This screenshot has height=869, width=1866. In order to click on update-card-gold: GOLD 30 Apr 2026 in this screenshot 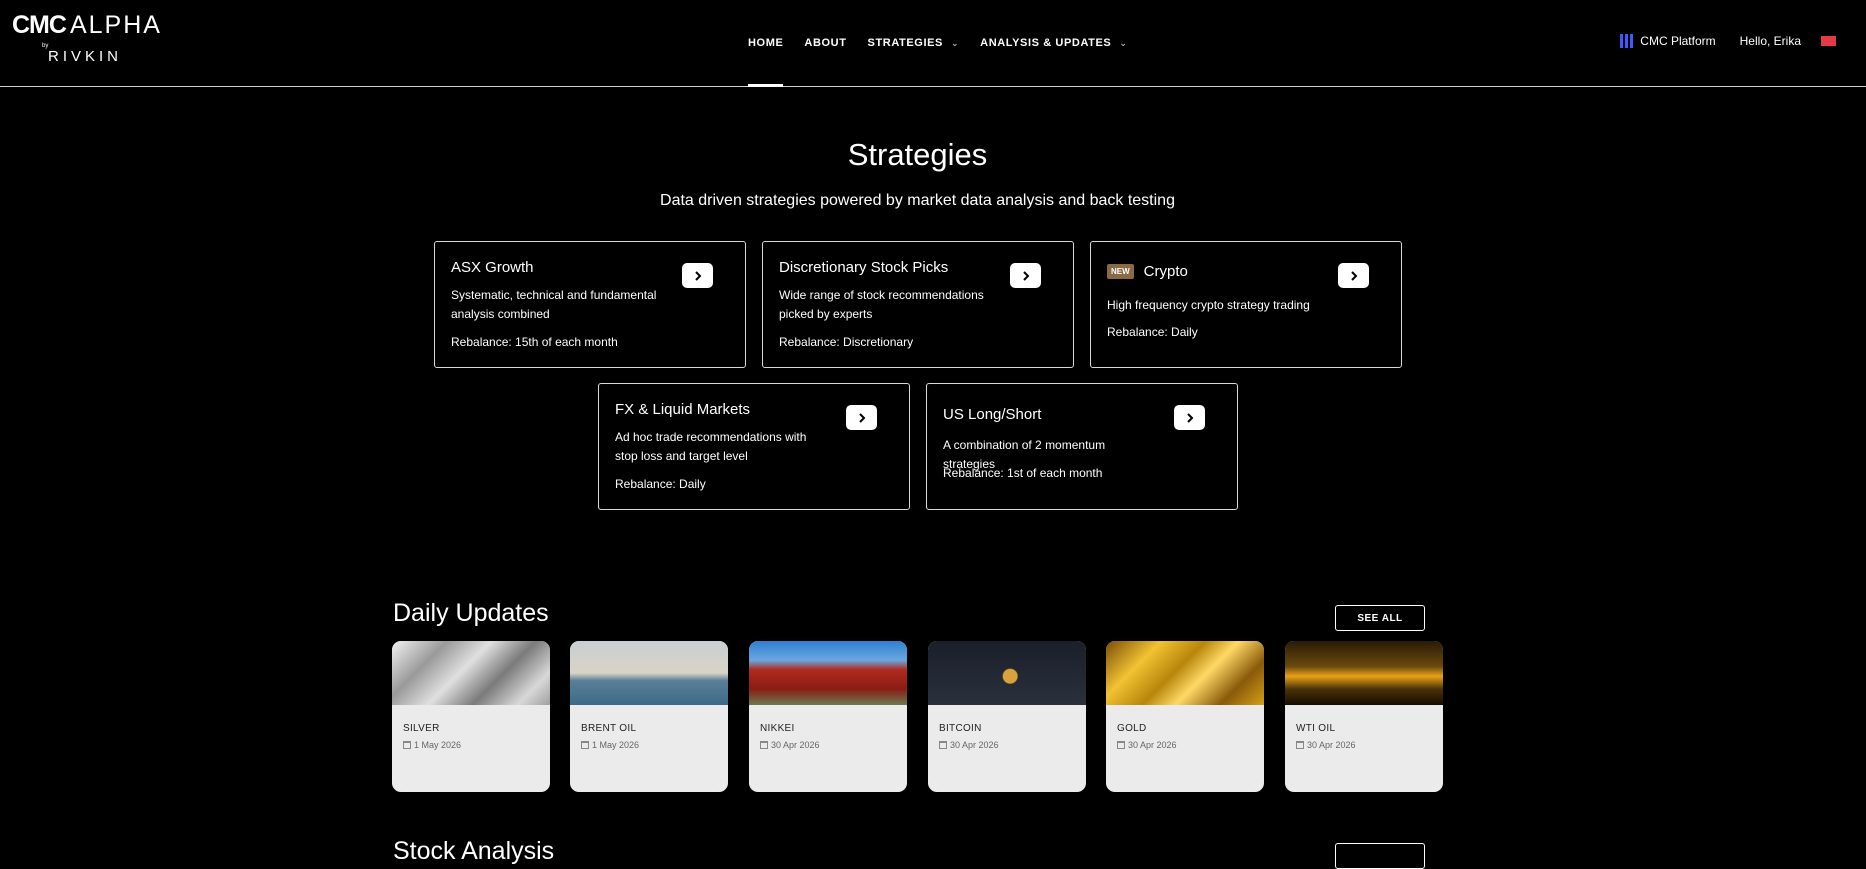, I will do `click(1185, 716)`.